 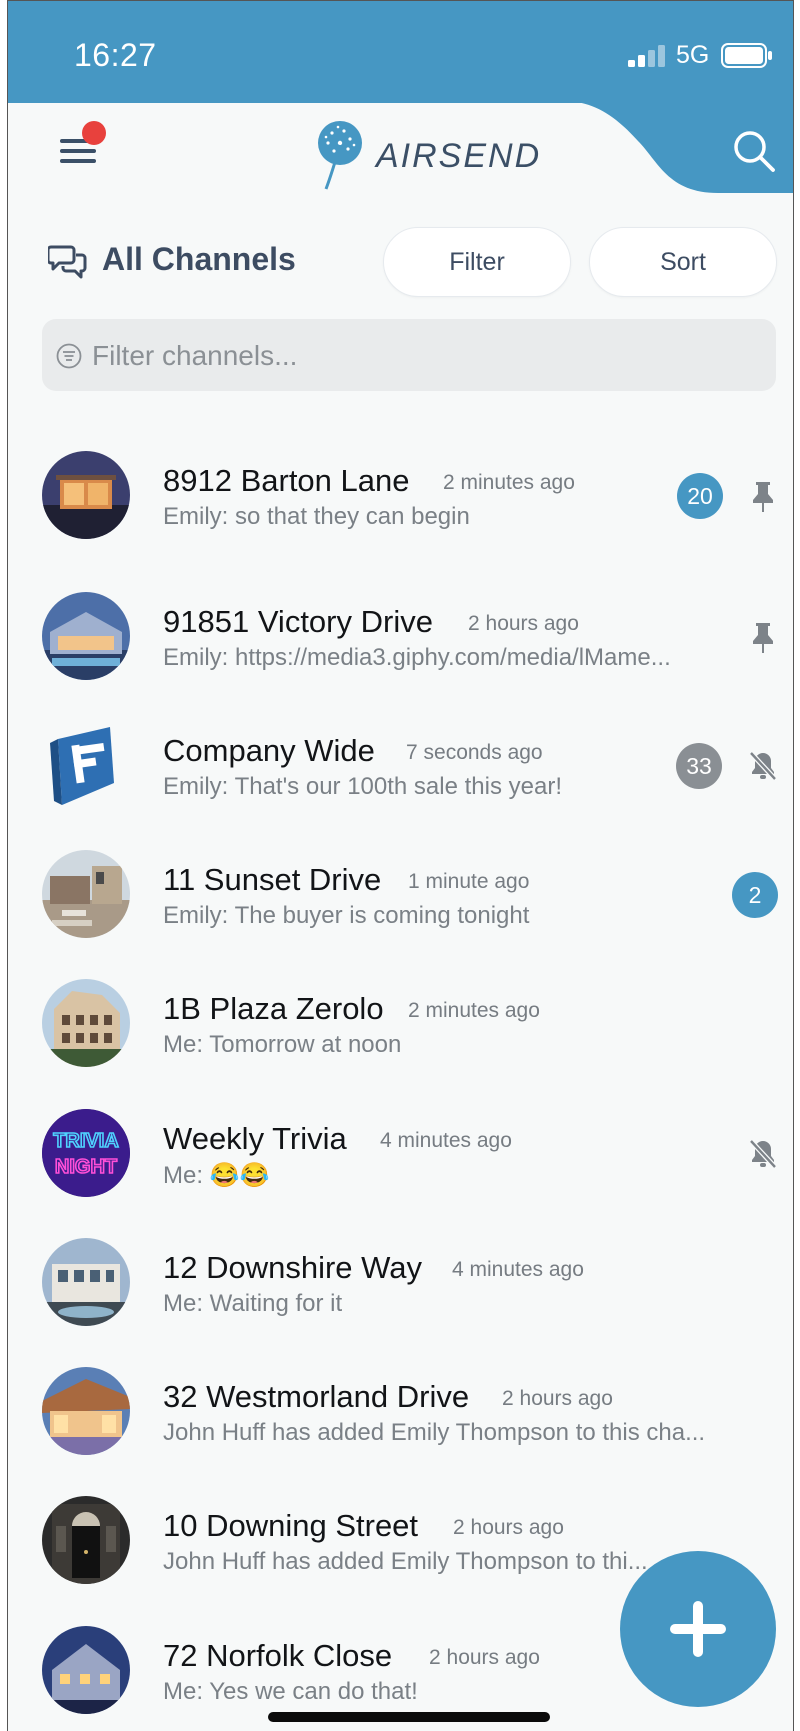 I want to click on plus-icon, so click(x=698, y=1629).